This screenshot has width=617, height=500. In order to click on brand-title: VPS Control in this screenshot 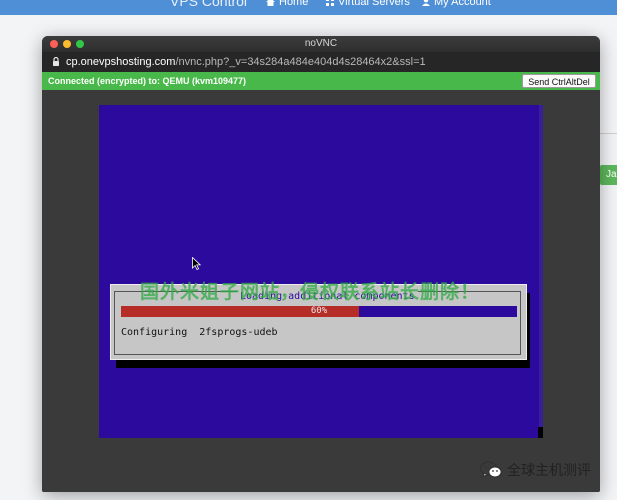, I will do `click(209, 4)`.